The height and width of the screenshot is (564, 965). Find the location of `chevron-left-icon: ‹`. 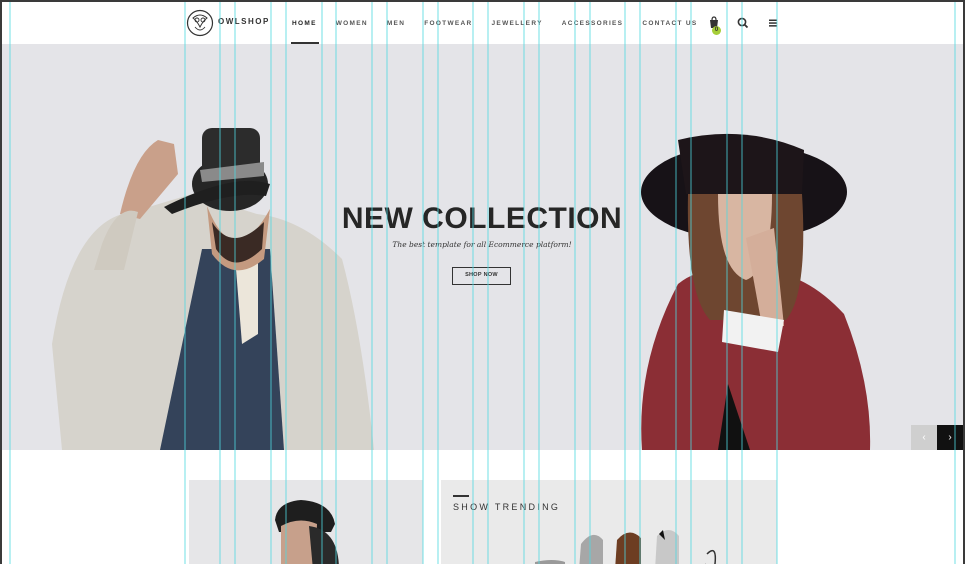

chevron-left-icon: ‹ is located at coordinates (924, 437).